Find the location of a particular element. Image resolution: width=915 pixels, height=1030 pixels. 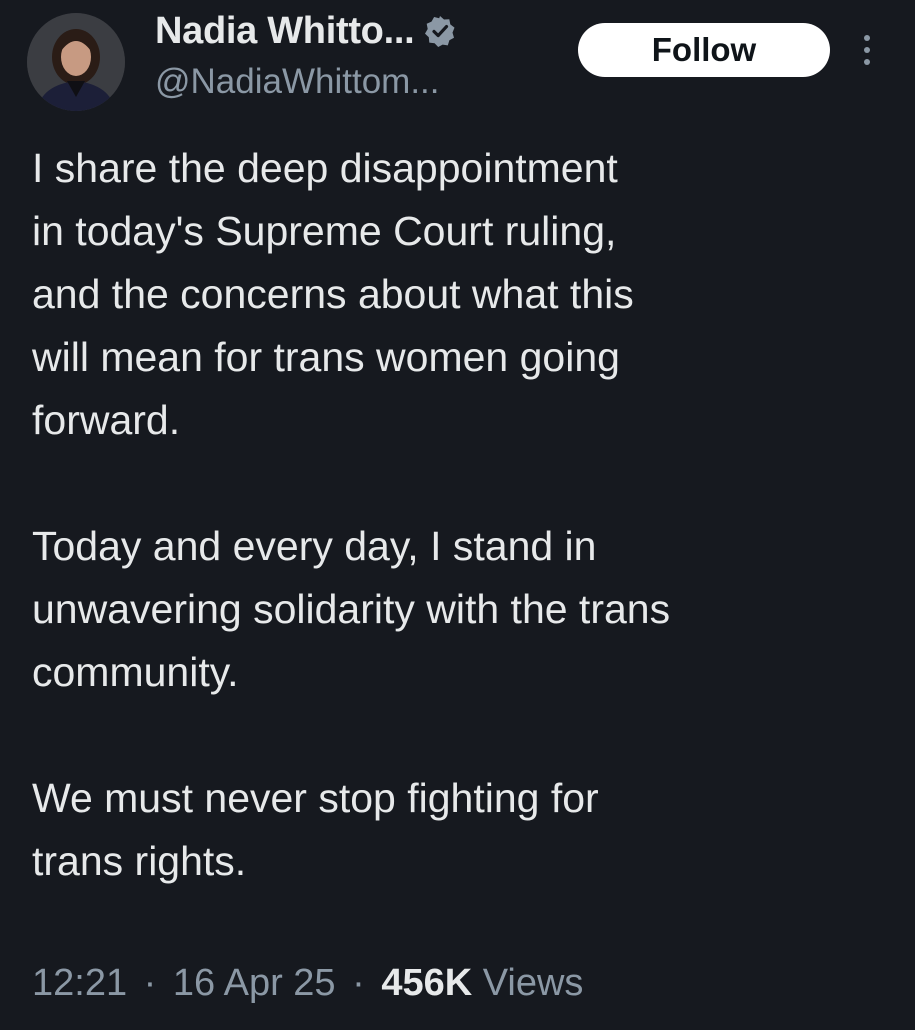

views-label: Views is located at coordinates (533, 983).